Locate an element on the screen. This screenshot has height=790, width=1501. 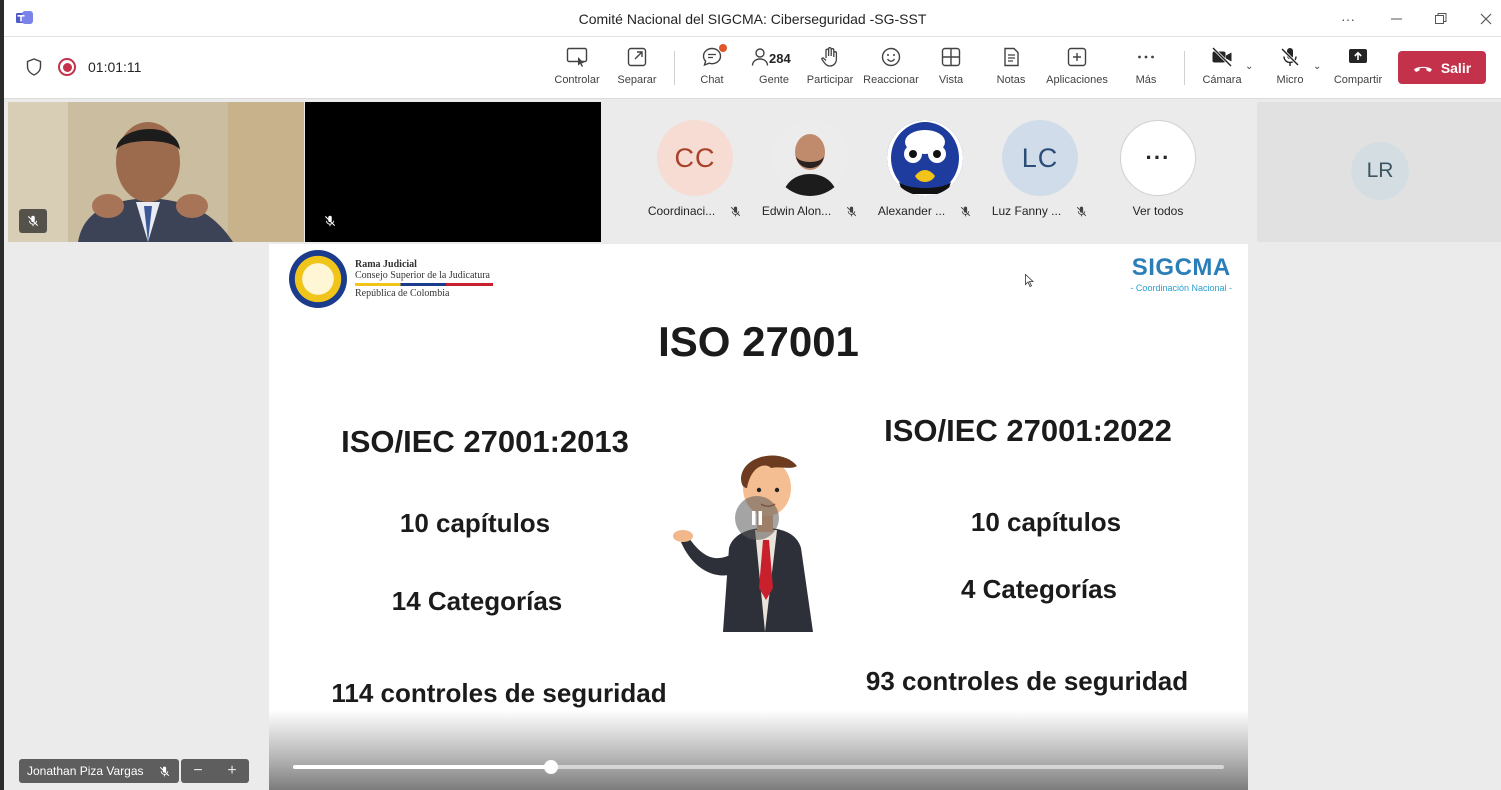
notes-label: Notas is located at coordinates (1011, 80).